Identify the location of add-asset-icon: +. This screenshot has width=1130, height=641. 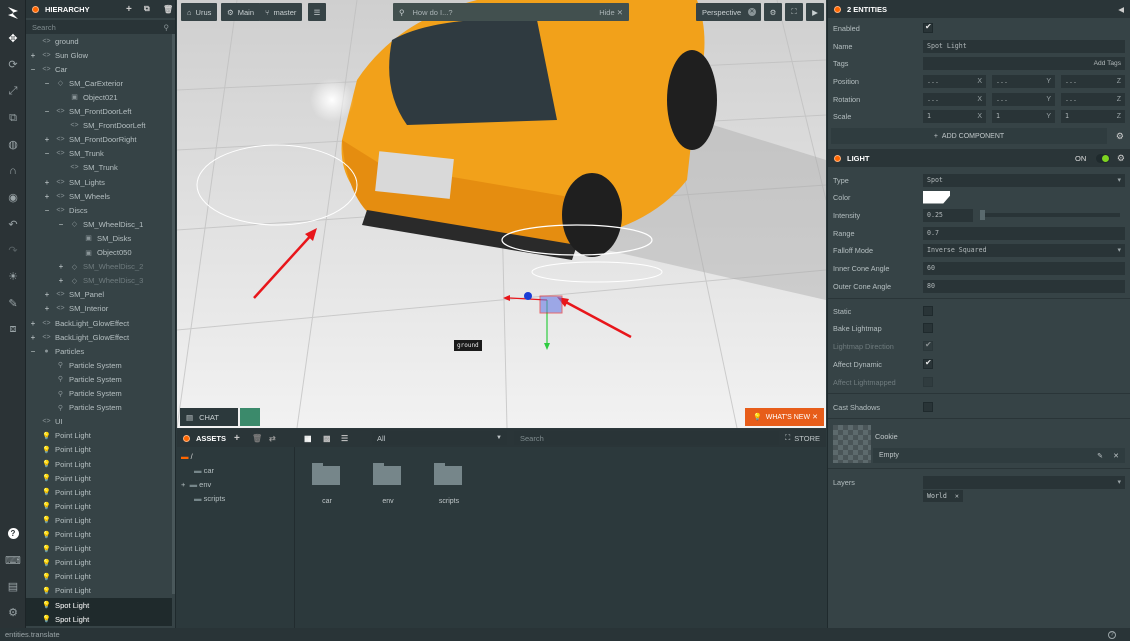
(237, 438).